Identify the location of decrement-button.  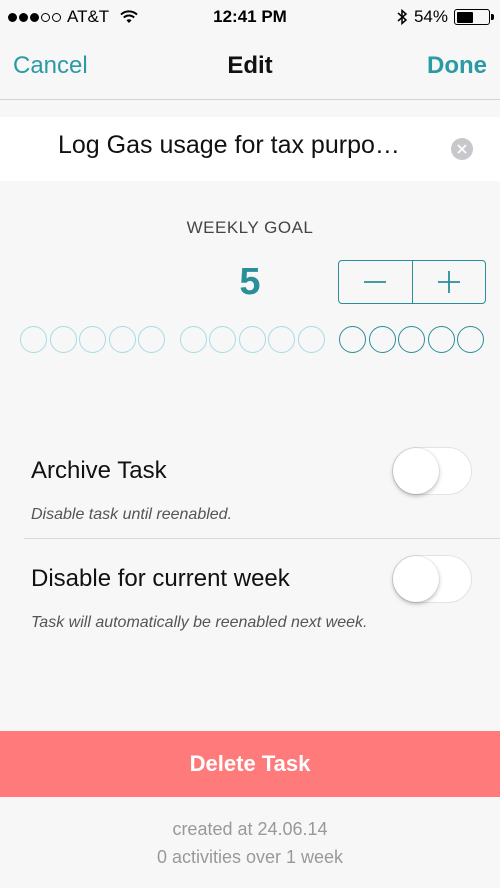
(375, 282).